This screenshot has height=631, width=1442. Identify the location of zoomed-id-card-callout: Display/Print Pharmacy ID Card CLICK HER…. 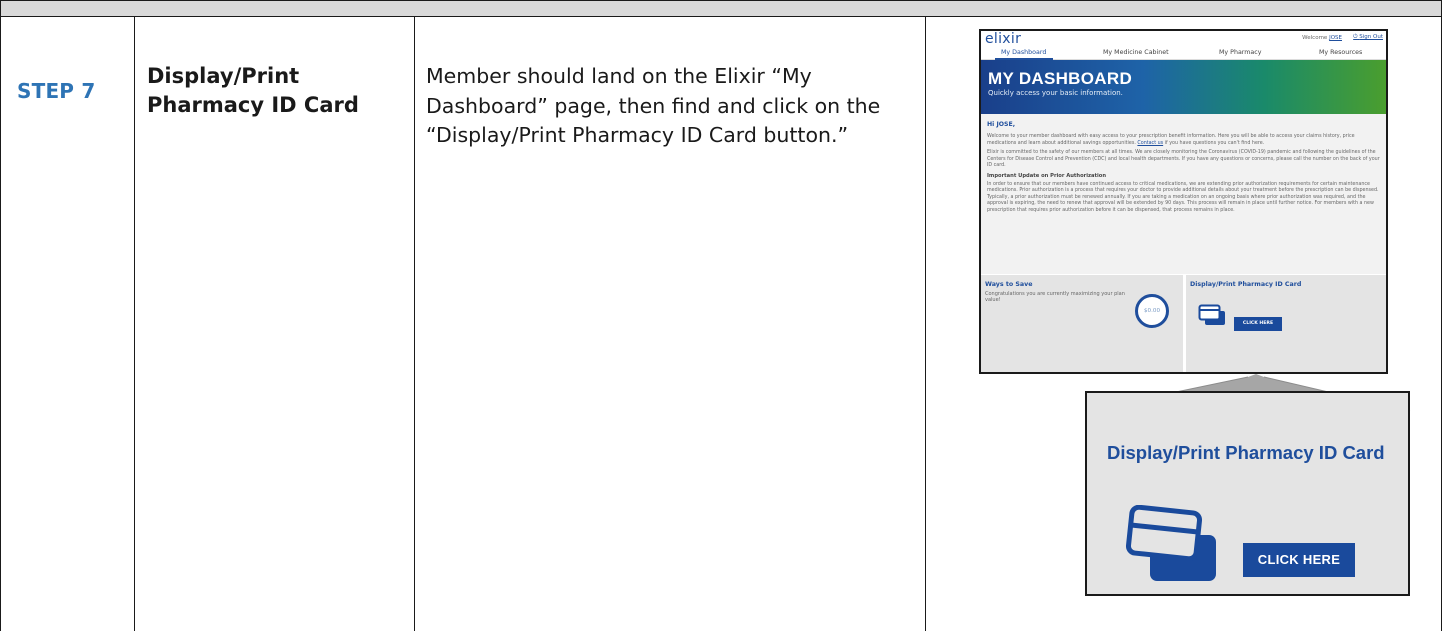
(1247, 493).